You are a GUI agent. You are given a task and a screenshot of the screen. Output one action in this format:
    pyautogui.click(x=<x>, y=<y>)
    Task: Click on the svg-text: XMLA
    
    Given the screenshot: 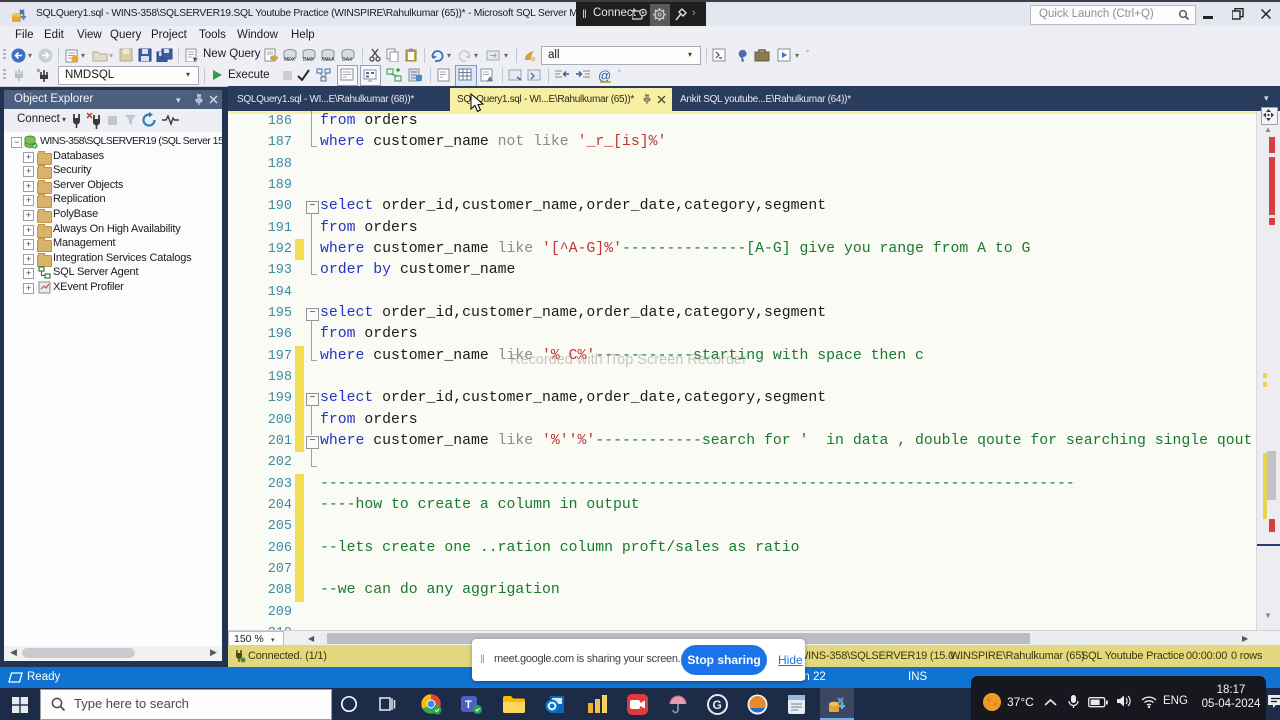 What is the action you would take?
    pyautogui.click(x=328, y=59)
    